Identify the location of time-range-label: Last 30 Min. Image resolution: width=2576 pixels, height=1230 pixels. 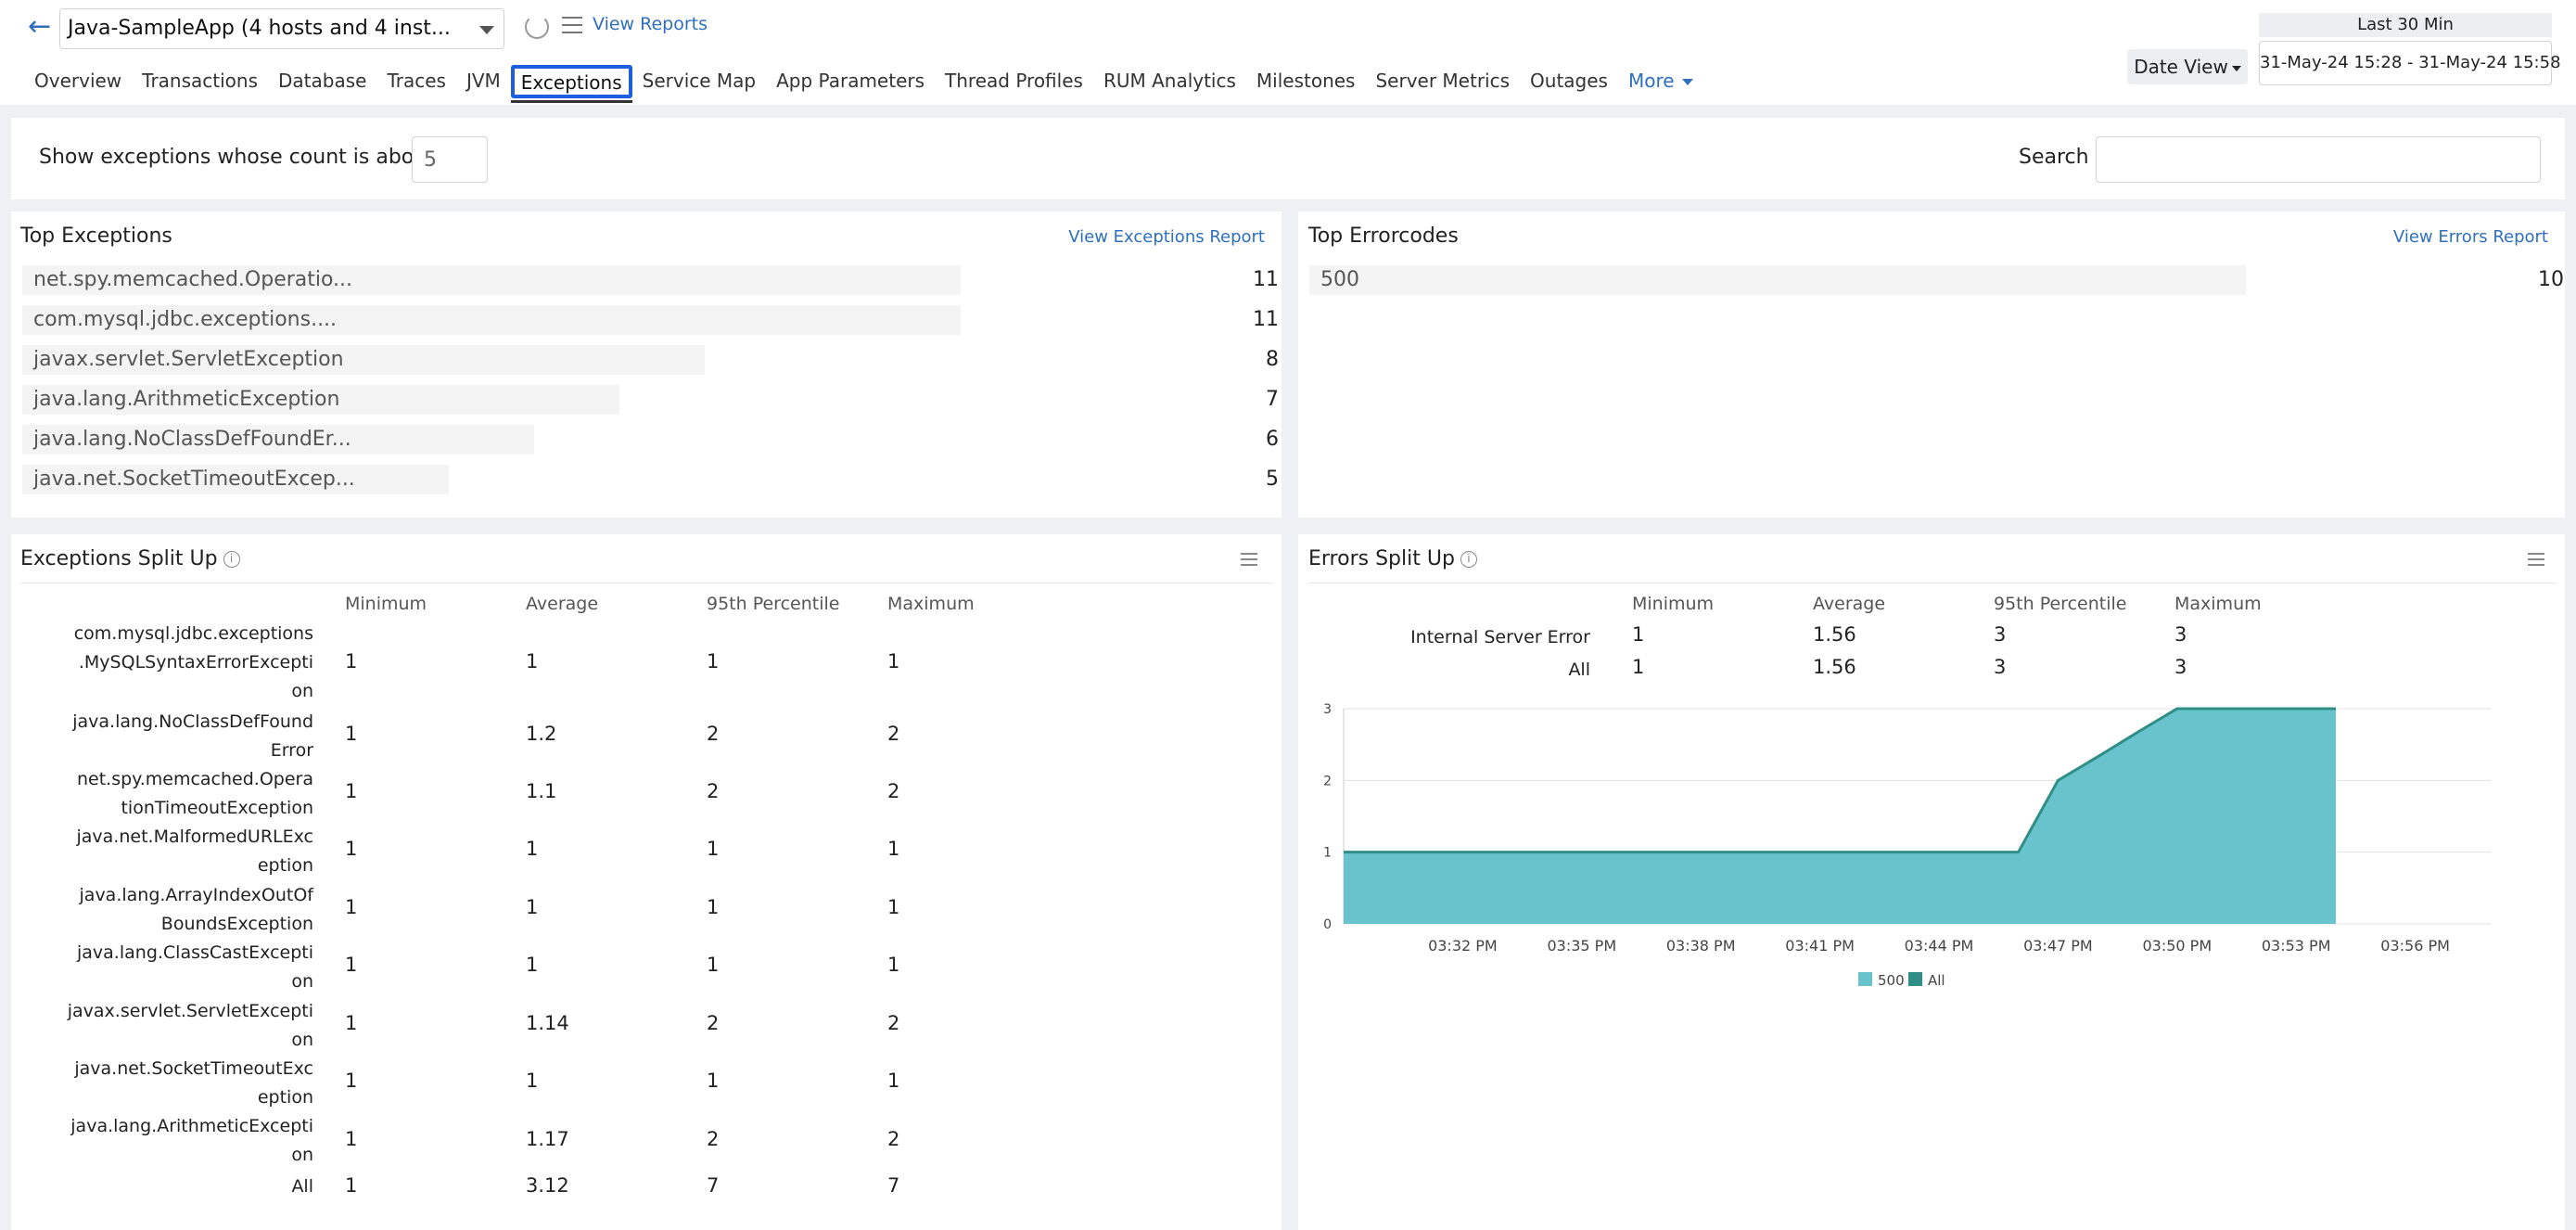
(2406, 25).